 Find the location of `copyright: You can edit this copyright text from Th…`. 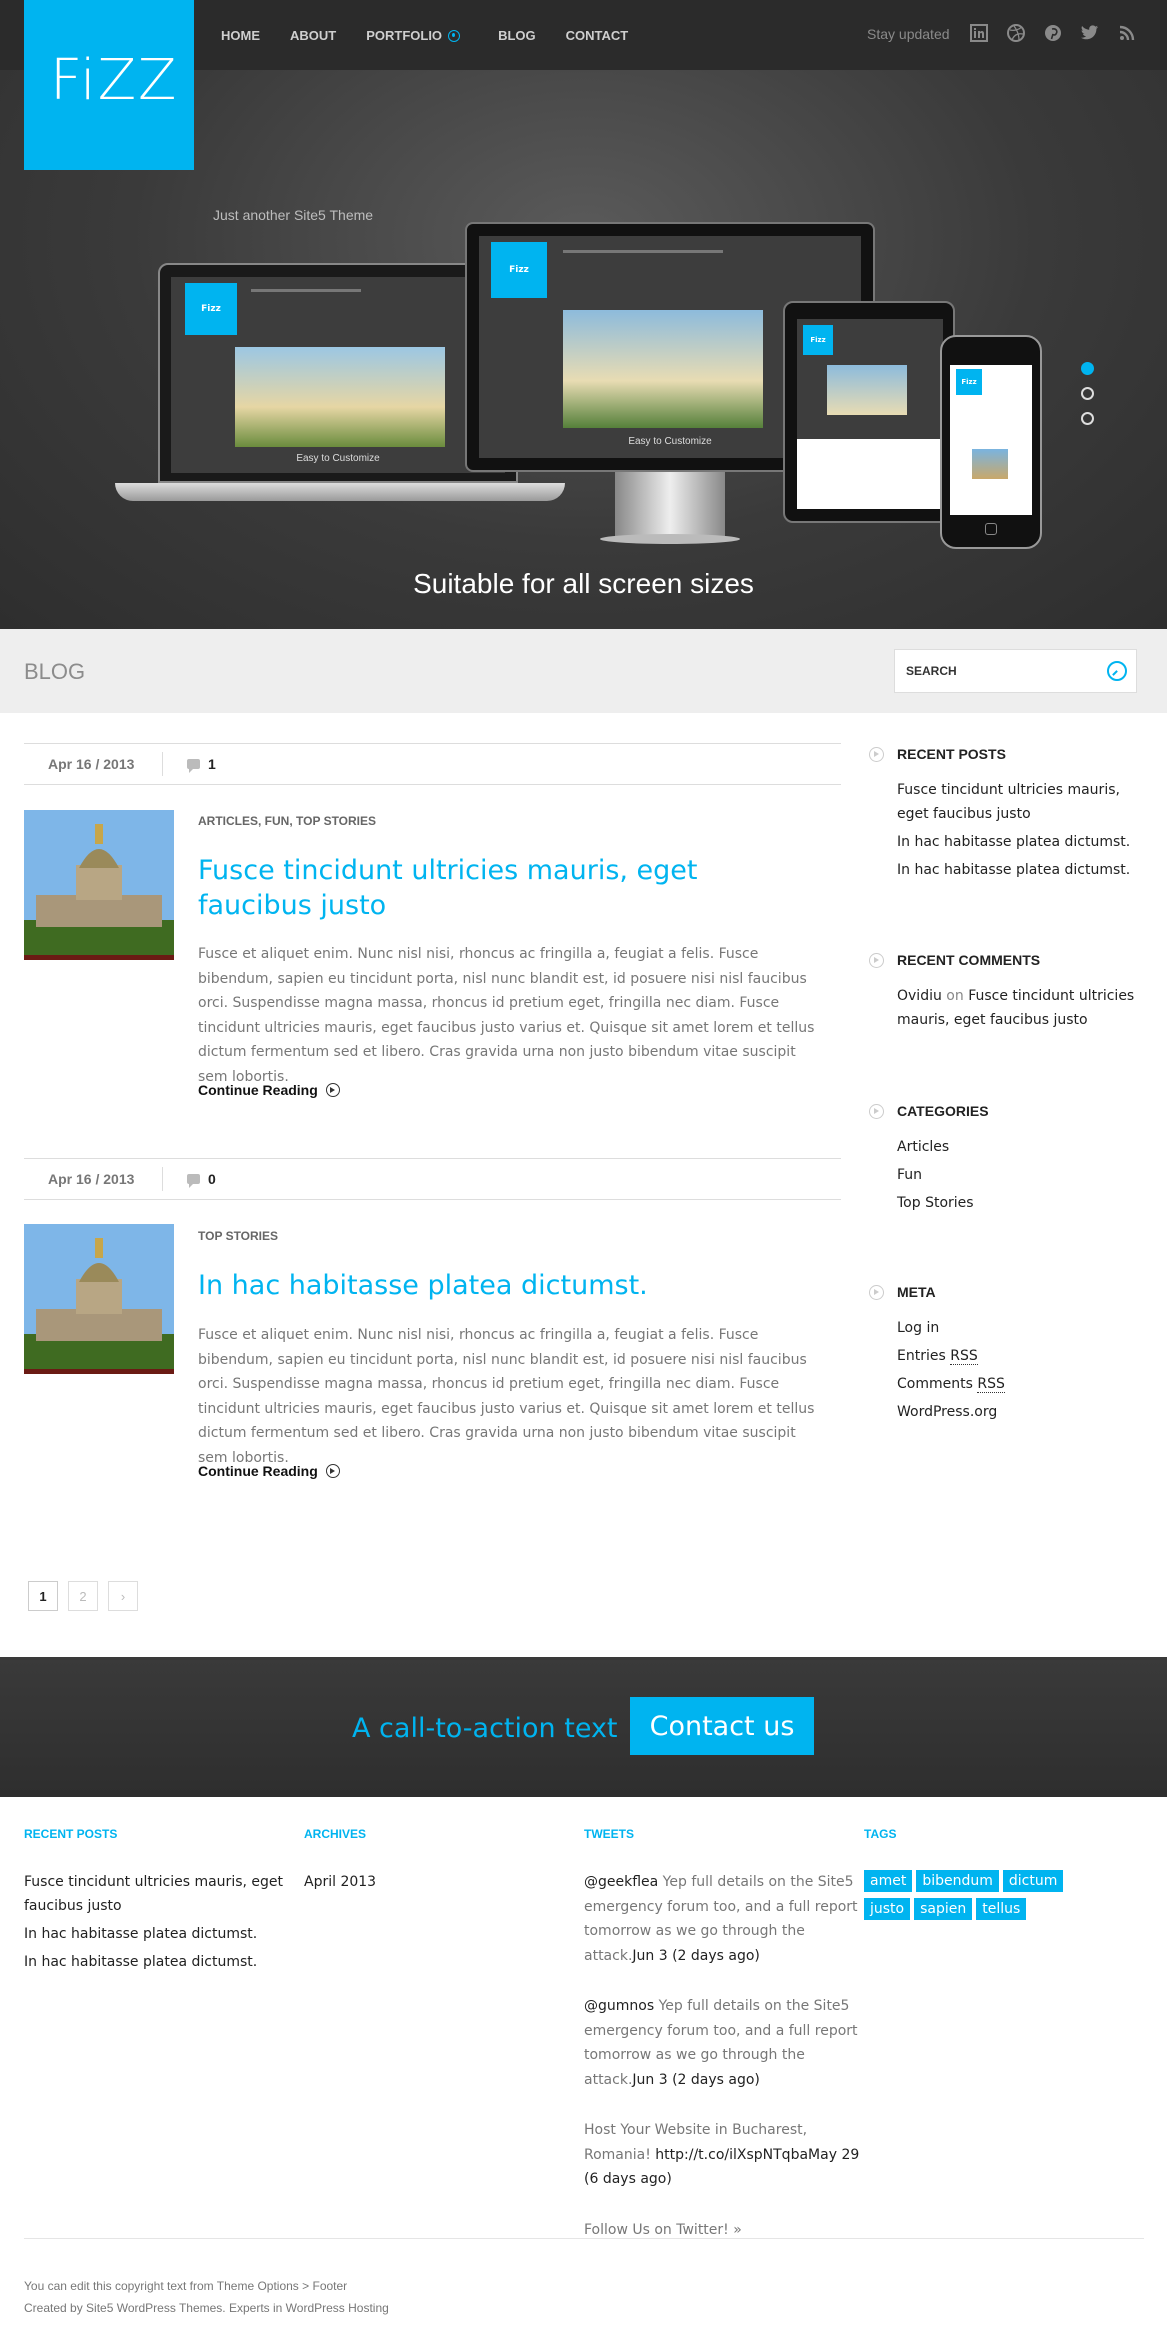

copyright: You can edit this copyright text from Th… is located at coordinates (206, 2297).